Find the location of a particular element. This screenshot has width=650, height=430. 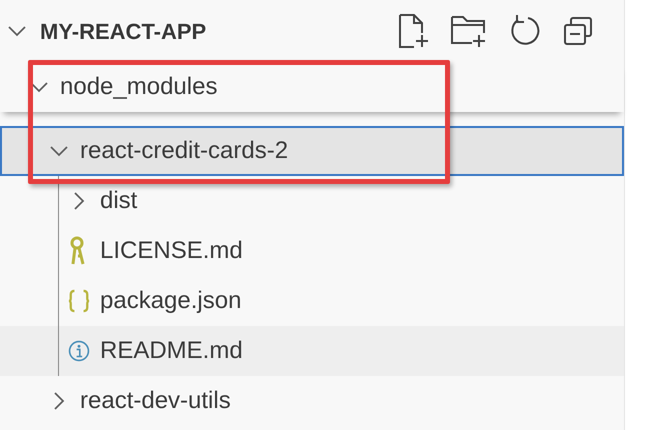

item-label: README.md is located at coordinates (171, 351).